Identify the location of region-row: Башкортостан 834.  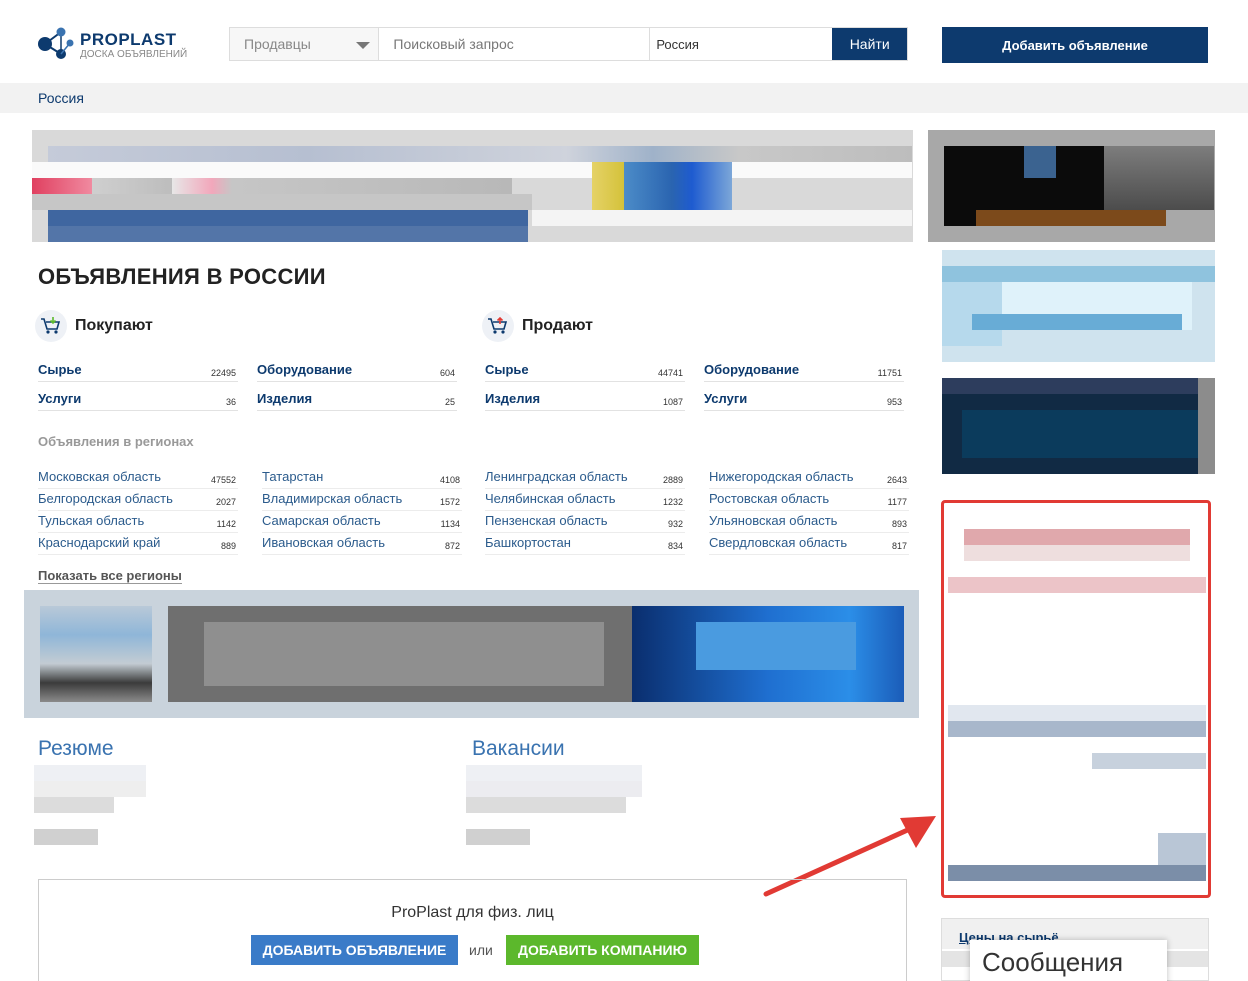
(585, 545).